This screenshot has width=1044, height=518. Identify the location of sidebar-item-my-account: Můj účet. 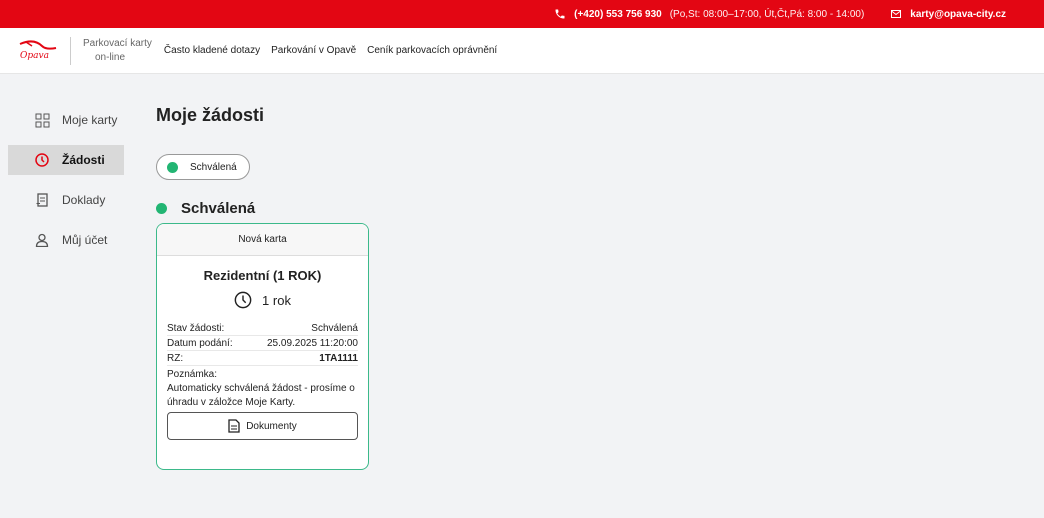
(66, 240).